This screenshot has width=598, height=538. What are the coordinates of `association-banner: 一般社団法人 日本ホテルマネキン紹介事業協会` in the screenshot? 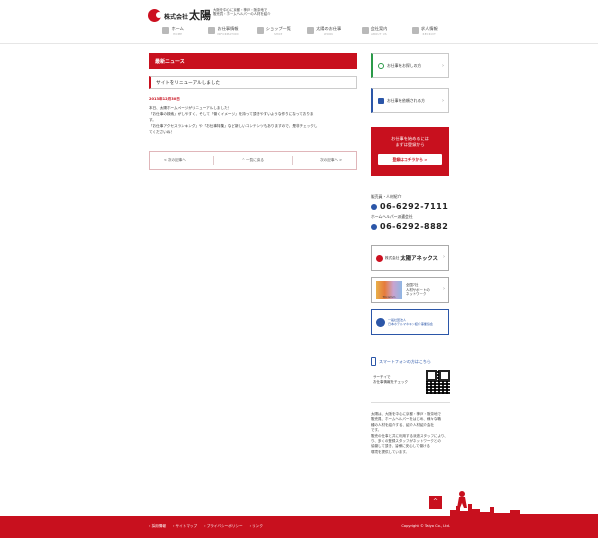 It's located at (410, 322).